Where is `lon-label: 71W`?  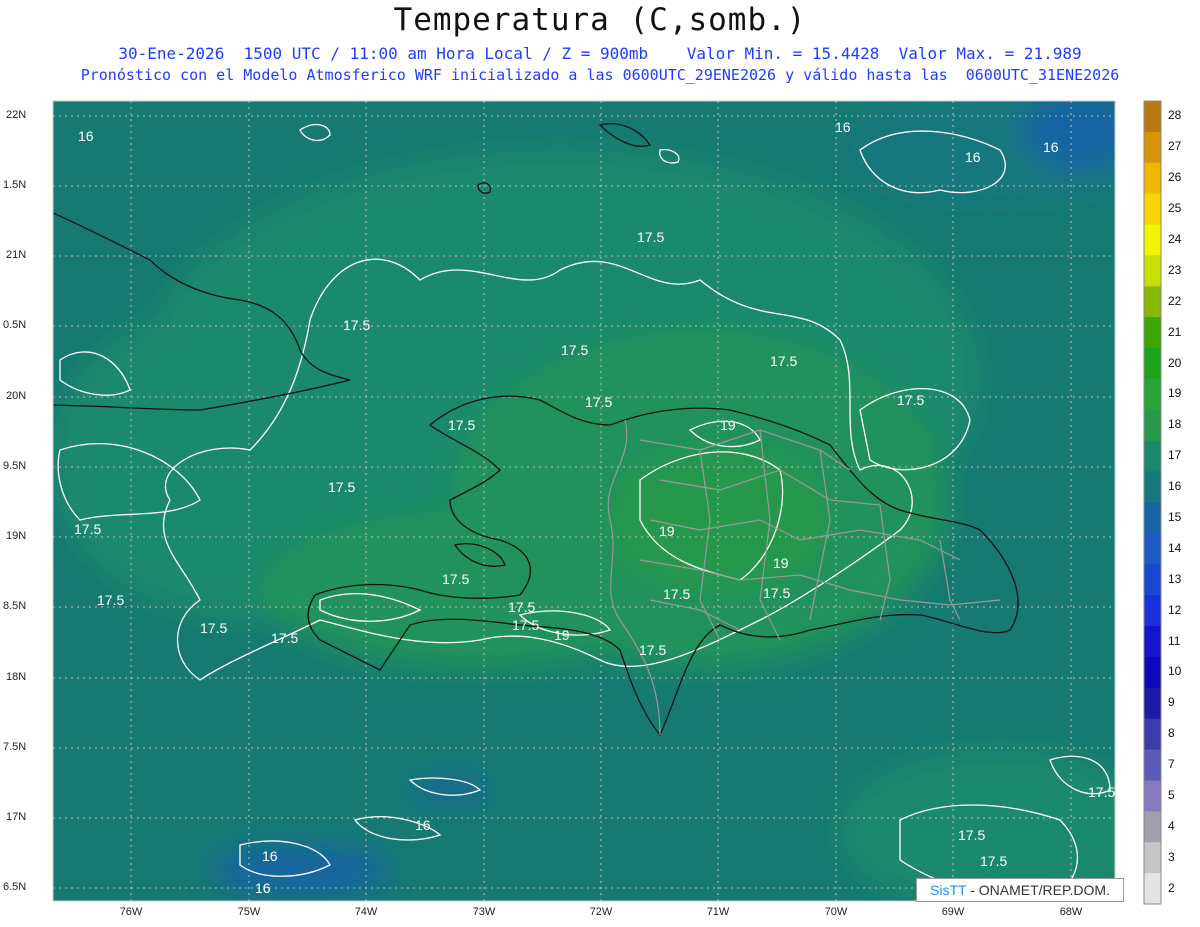
lon-label: 71W is located at coordinates (718, 912).